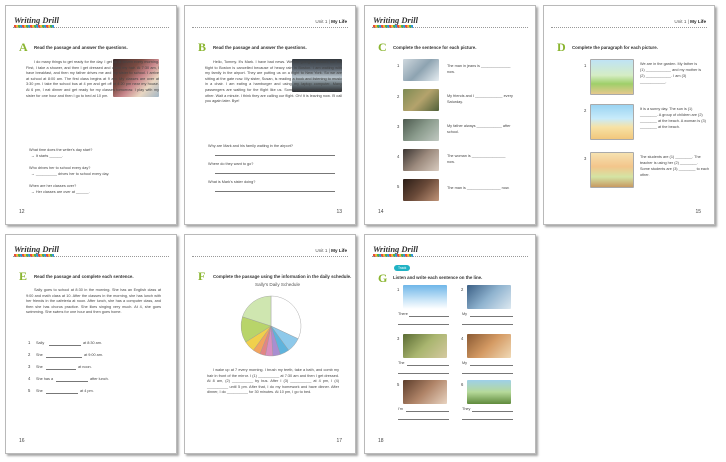 The image size is (726, 462). Describe the element at coordinates (383, 278) in the screenshot. I see `exercise-letter: G` at that location.